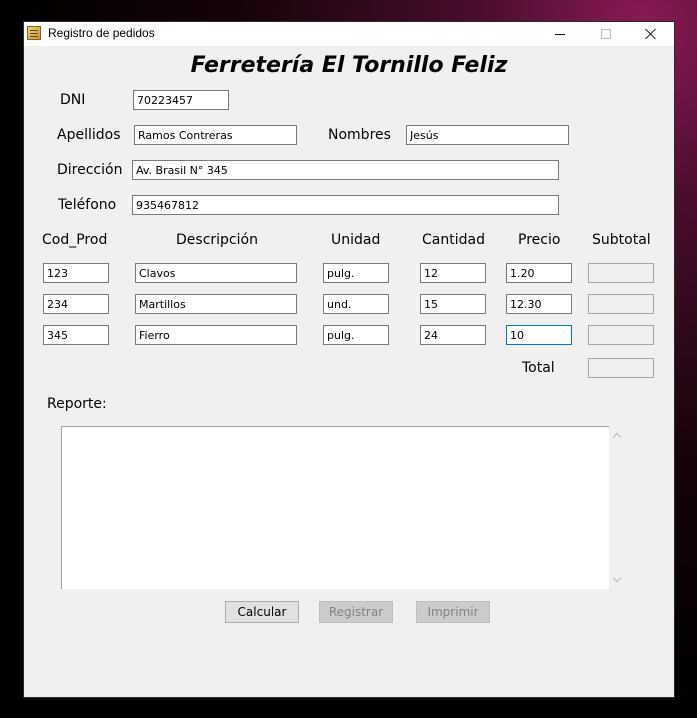 The height and width of the screenshot is (718, 697). What do you see at coordinates (453, 240) in the screenshot?
I see `header-cantidad: Cantidad` at bounding box center [453, 240].